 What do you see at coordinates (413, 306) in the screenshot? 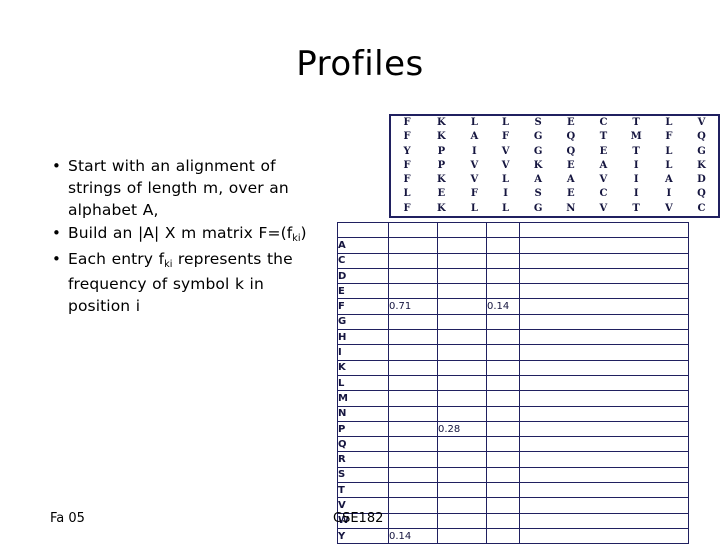
I see `matrix-cell: 0.71` at bounding box center [413, 306].